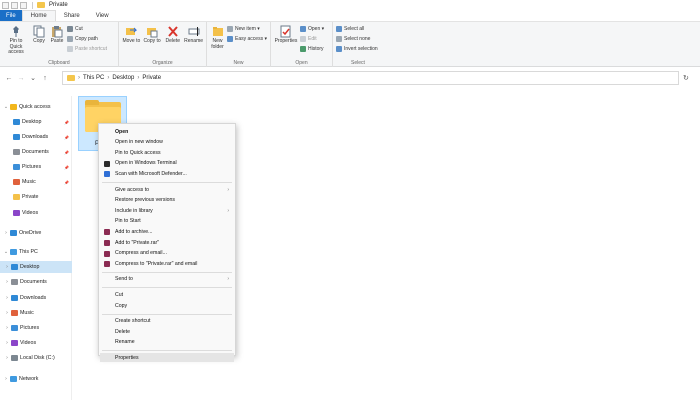 The width and height of the screenshot is (700, 400). What do you see at coordinates (167, 305) in the screenshot?
I see `menu-item-copy: Copy` at bounding box center [167, 305].